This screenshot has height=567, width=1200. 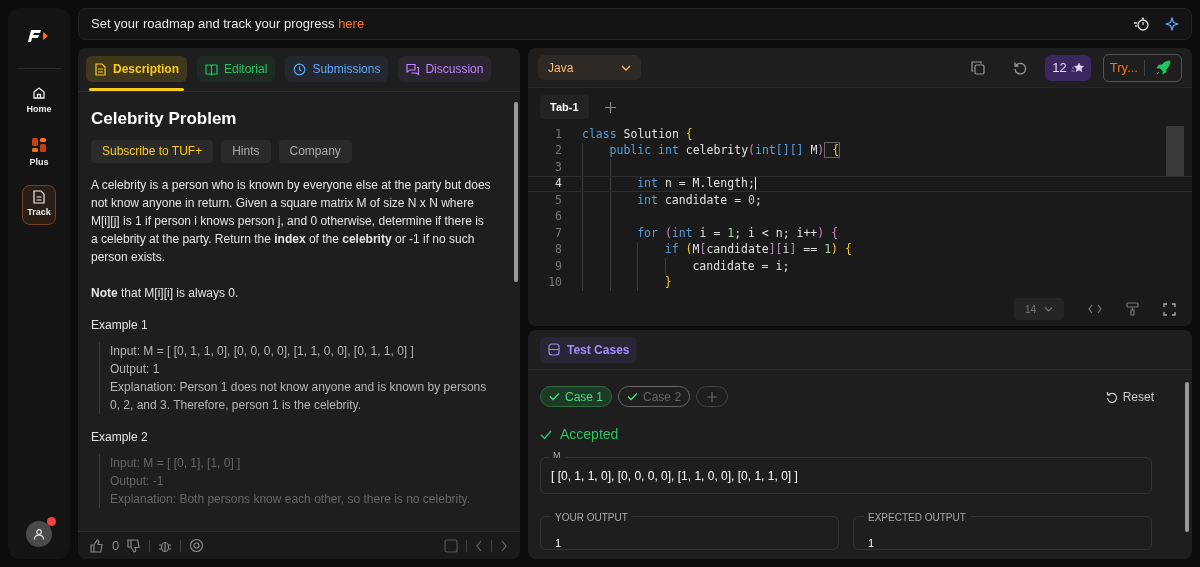 I want to click on code-line: }, so click(x=668, y=283).